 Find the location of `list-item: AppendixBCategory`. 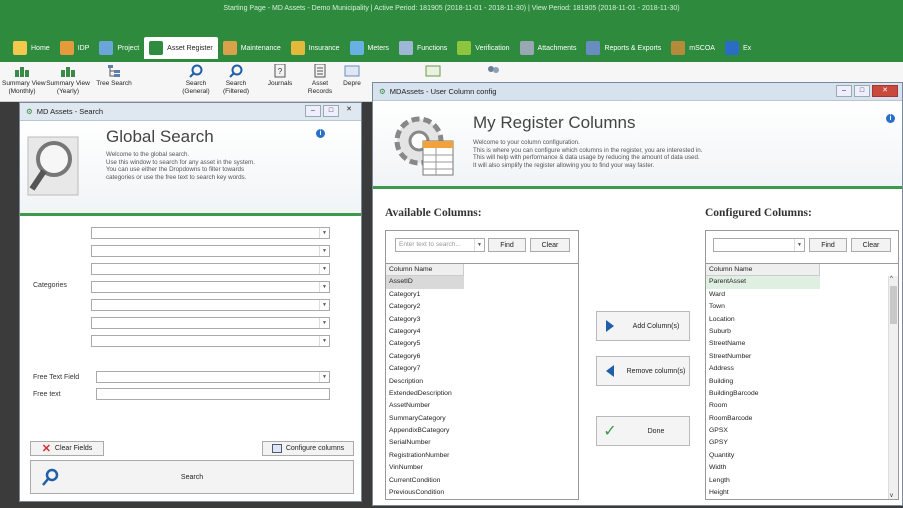

list-item: AppendixBCategory is located at coordinates (482, 431).